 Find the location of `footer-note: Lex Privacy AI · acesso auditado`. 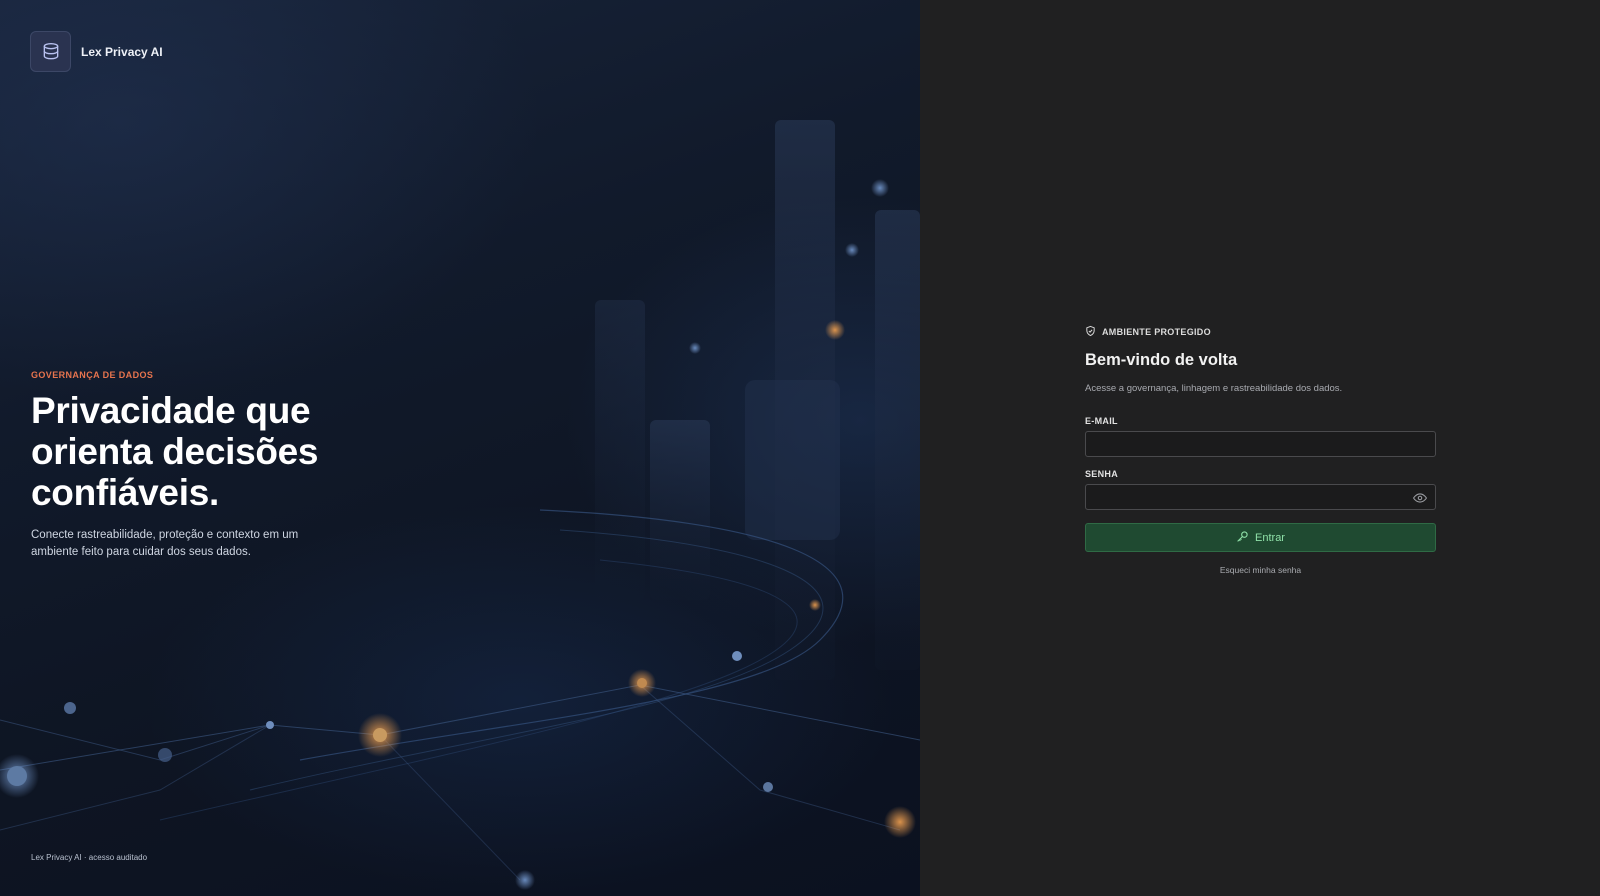

footer-note: Lex Privacy AI · acesso auditado is located at coordinates (89, 857).